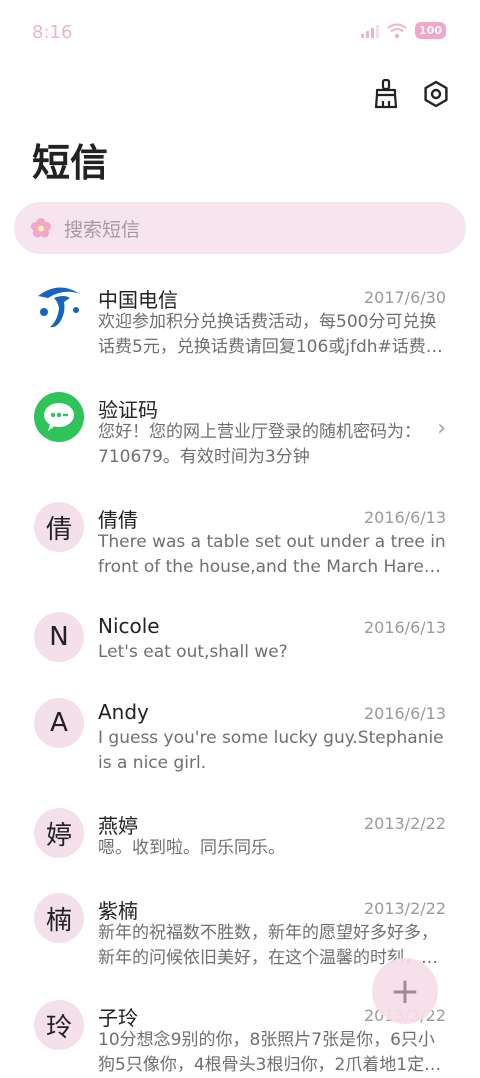 This screenshot has height=1078, width=480. What do you see at coordinates (191, 848) in the screenshot?
I see `conversation-preview: 嗯。收到啦。同乐同乐。` at bounding box center [191, 848].